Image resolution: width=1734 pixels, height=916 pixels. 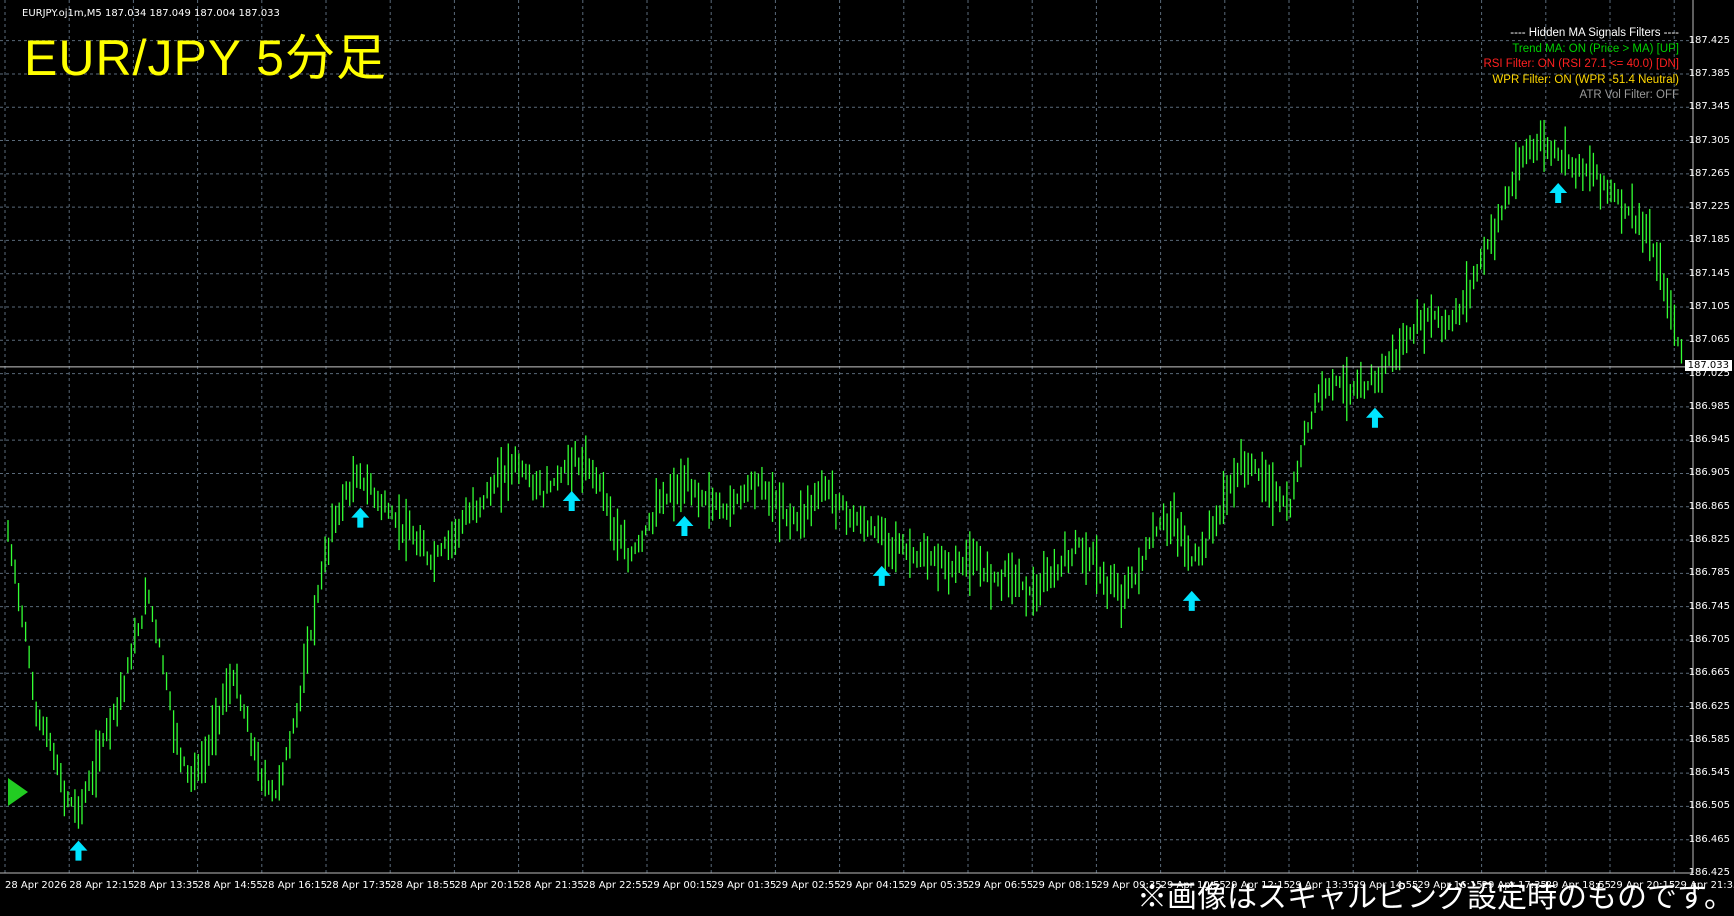 I want to click on filter-rsi: RSI Filter: ON (RSI 27.1 <= 40.0) [DN], so click(x=1581, y=64).